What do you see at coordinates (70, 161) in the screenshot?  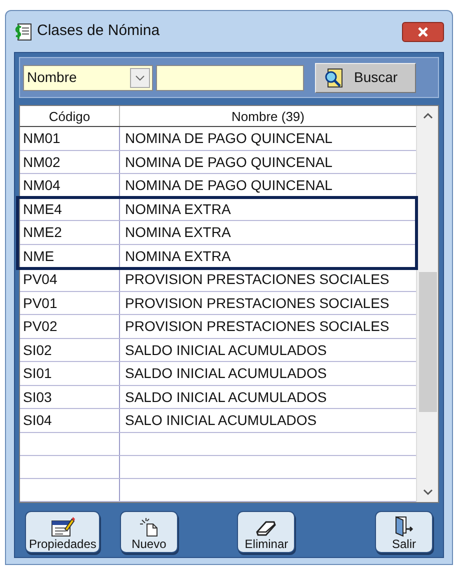 I see `table-cell: NM02` at bounding box center [70, 161].